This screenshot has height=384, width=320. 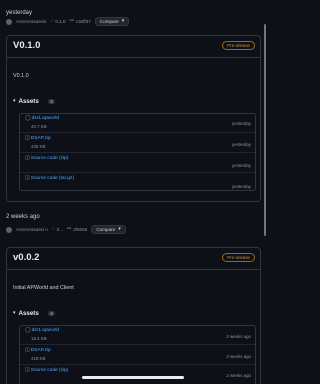 I want to click on commit-link: ⚯ 2f5056, so click(x=77, y=229).